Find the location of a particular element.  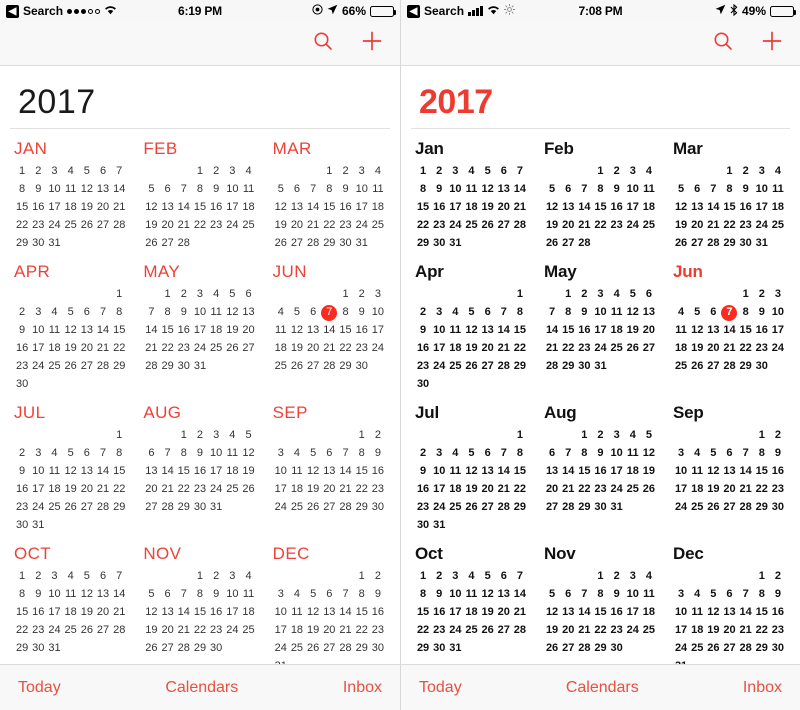

day-cell: 9 is located at coordinates (200, 453).